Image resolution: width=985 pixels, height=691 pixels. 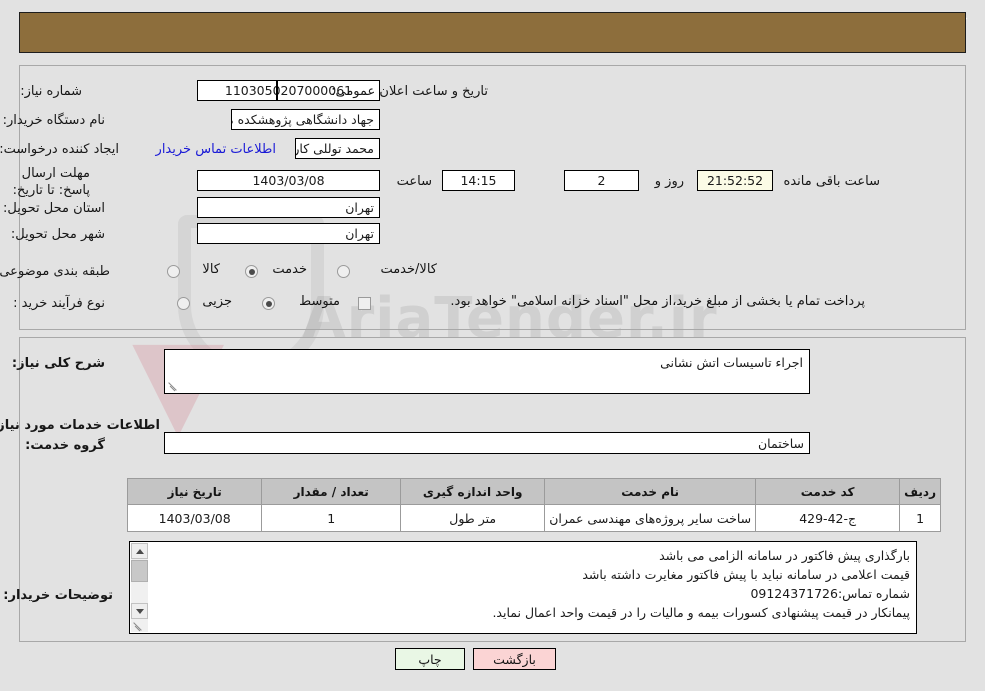 What do you see at coordinates (514, 659) in the screenshot?
I see `back-button: بازگشت` at bounding box center [514, 659].